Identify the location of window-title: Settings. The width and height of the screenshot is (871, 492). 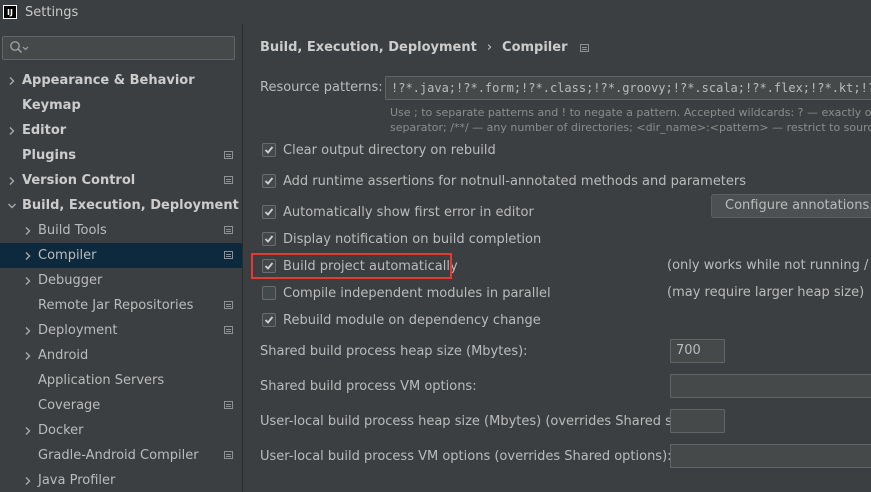
(52, 12).